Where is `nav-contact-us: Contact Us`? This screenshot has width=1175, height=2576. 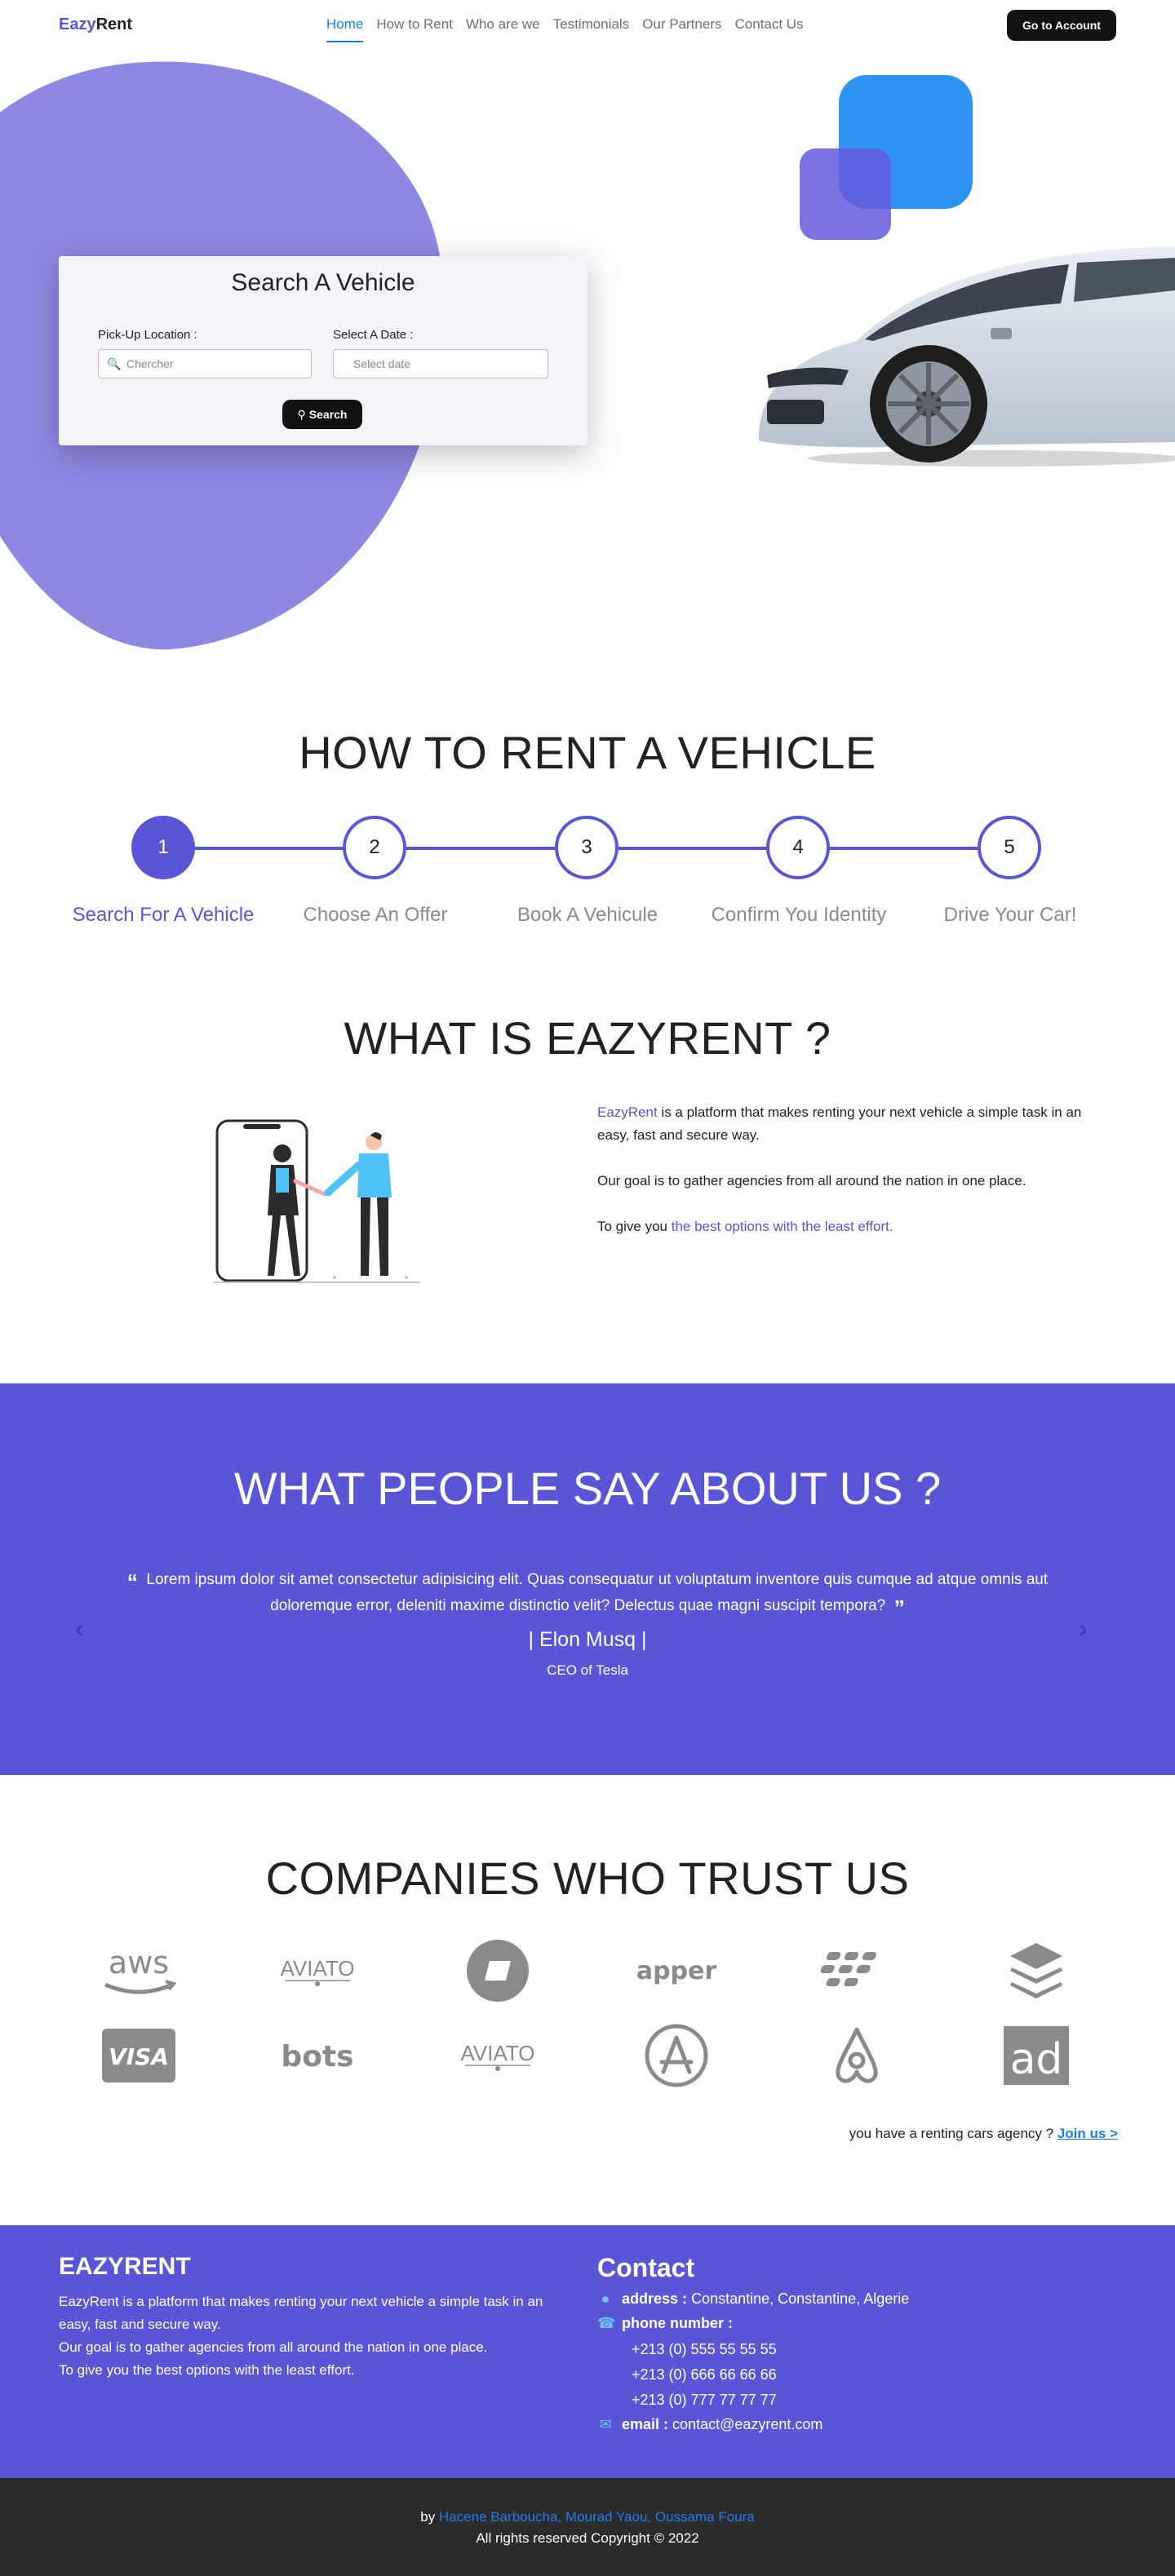 nav-contact-us: Contact Us is located at coordinates (768, 29).